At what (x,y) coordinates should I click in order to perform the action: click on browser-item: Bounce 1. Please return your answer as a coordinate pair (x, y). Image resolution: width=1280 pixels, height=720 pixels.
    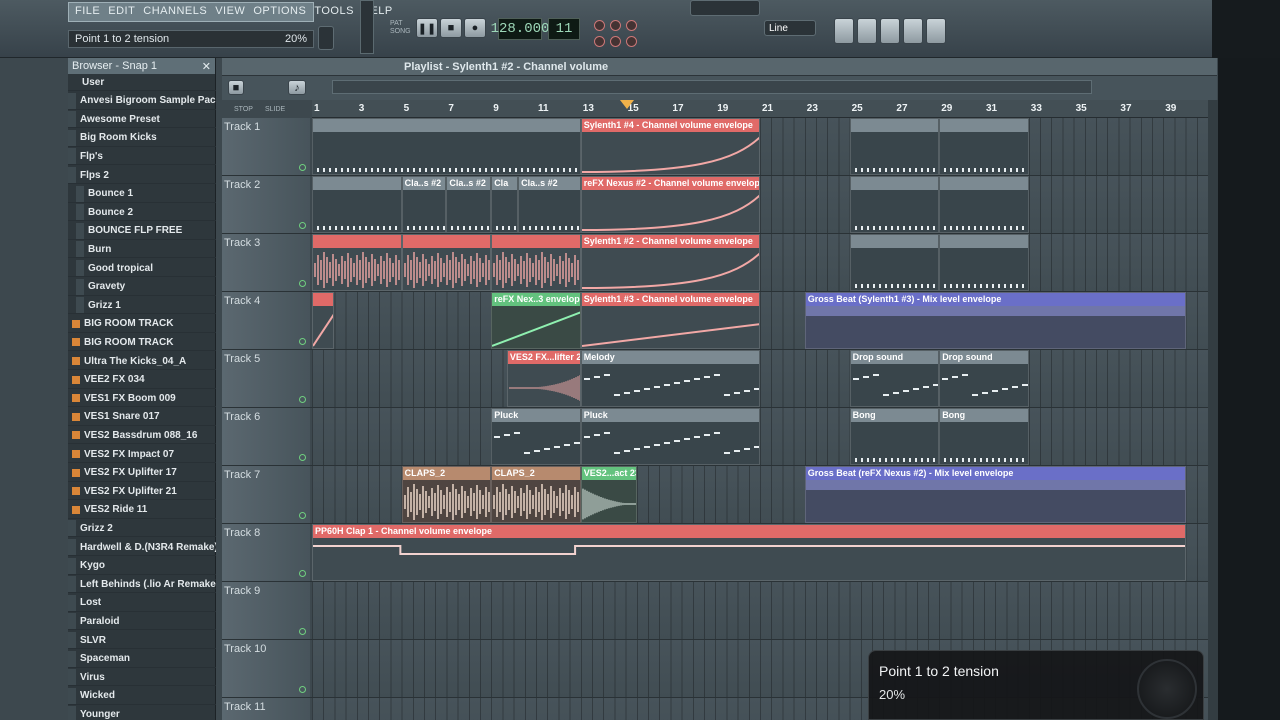
    Looking at the image, I should click on (142, 194).